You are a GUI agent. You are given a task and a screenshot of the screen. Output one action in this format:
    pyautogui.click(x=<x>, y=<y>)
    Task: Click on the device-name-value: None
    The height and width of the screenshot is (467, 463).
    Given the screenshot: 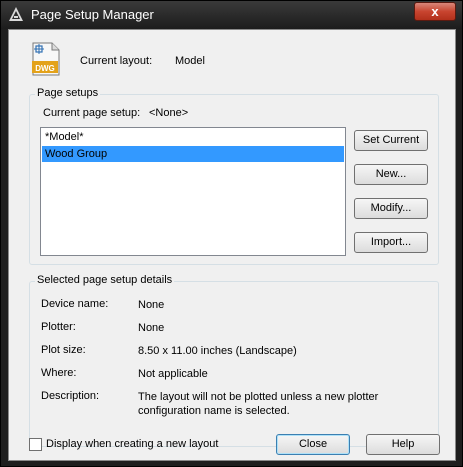 What is the action you would take?
    pyautogui.click(x=151, y=305)
    